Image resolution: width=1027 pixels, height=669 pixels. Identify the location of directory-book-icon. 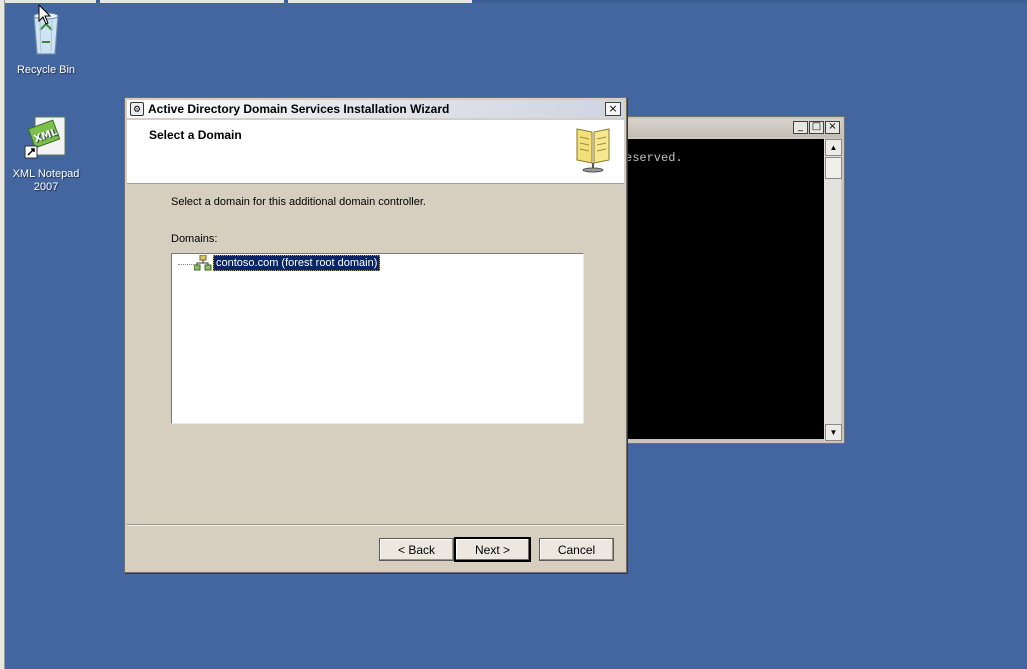
(593, 151).